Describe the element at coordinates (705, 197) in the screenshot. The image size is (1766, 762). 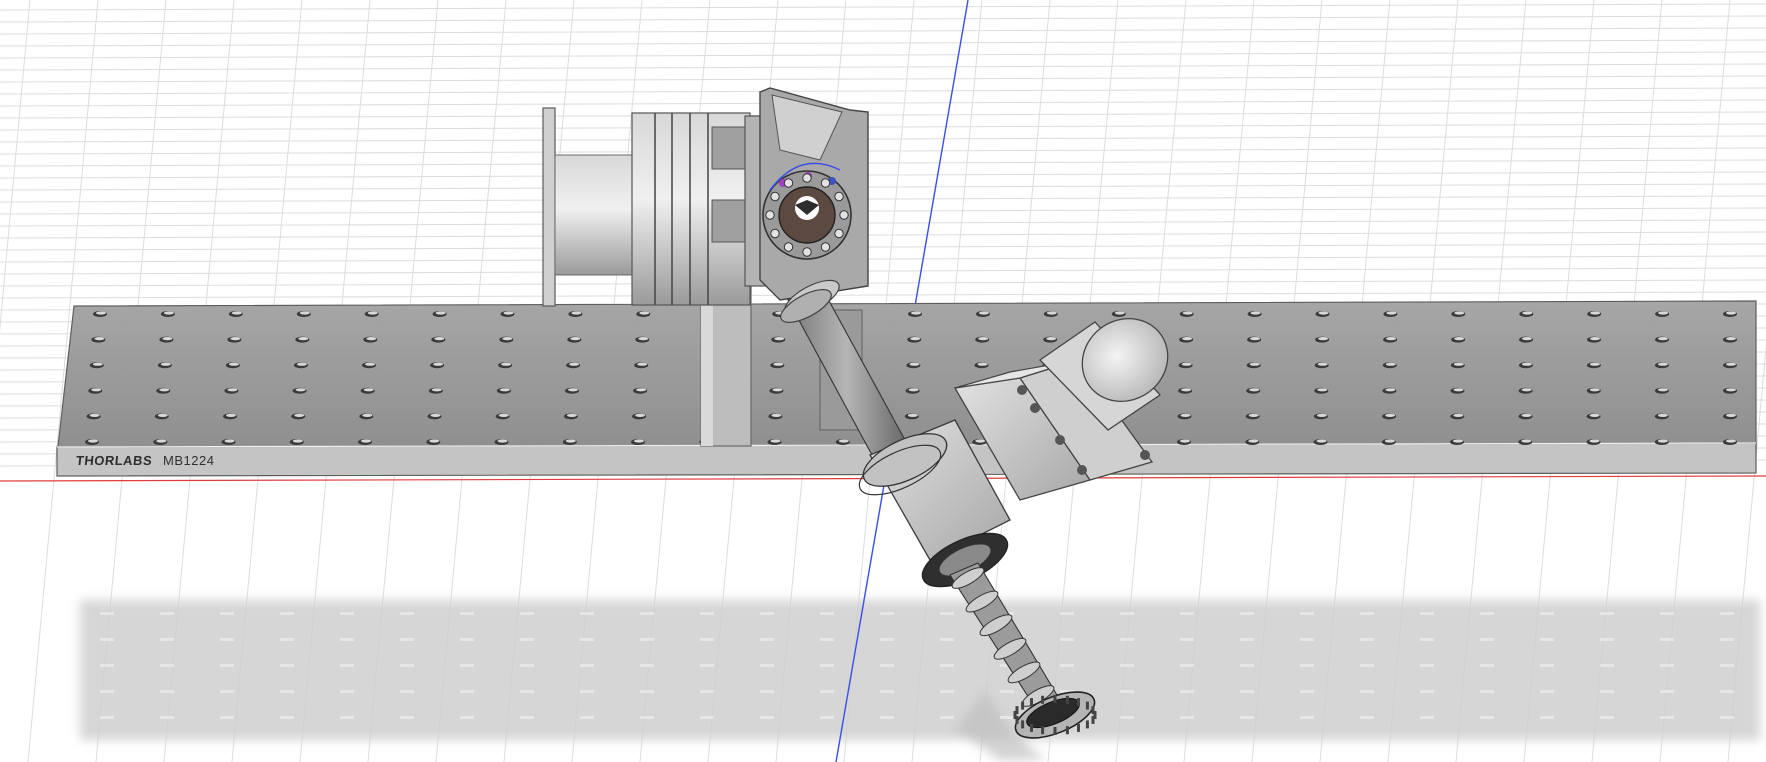
I see `vacuum-flange-assembly` at that location.